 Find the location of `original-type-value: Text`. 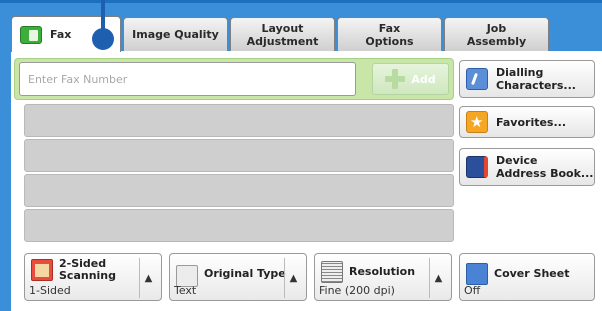

original-type-value: Text is located at coordinates (185, 290).